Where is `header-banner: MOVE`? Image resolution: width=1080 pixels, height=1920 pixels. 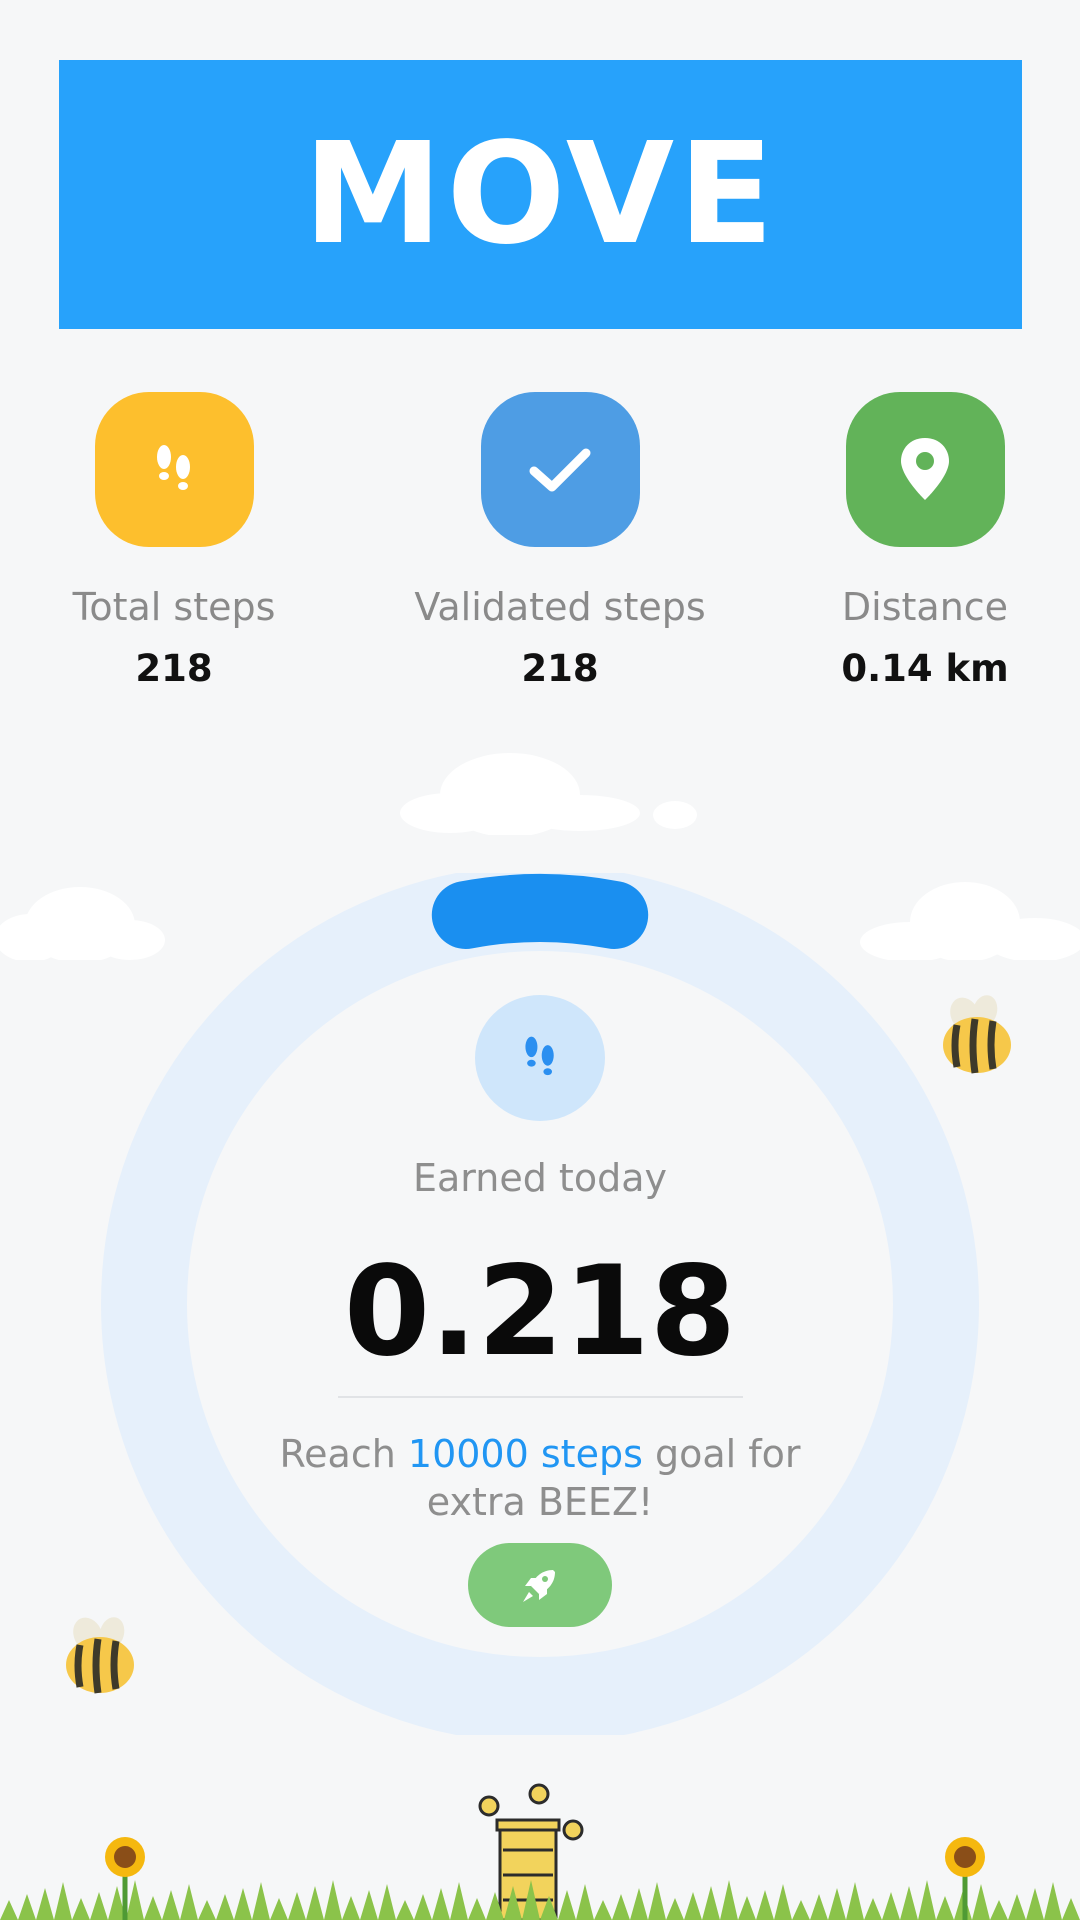
header-banner: MOVE is located at coordinates (540, 194).